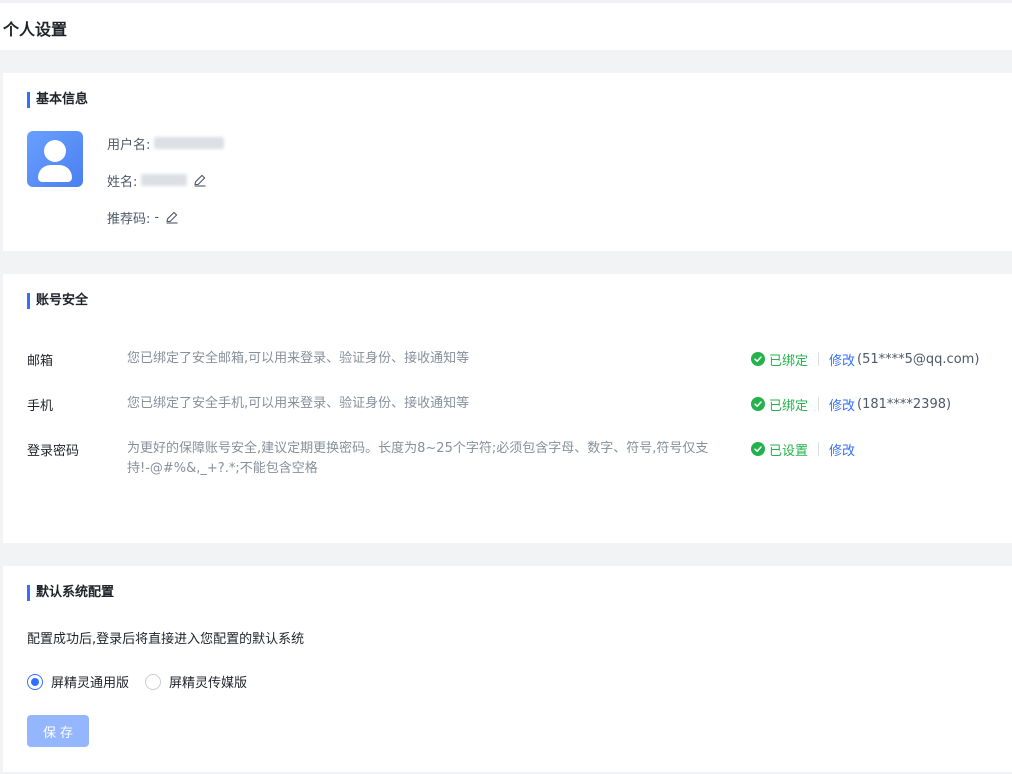 This screenshot has height=774, width=1012. Describe the element at coordinates (842, 449) in the screenshot. I see `modify-password-link: 修改` at that location.